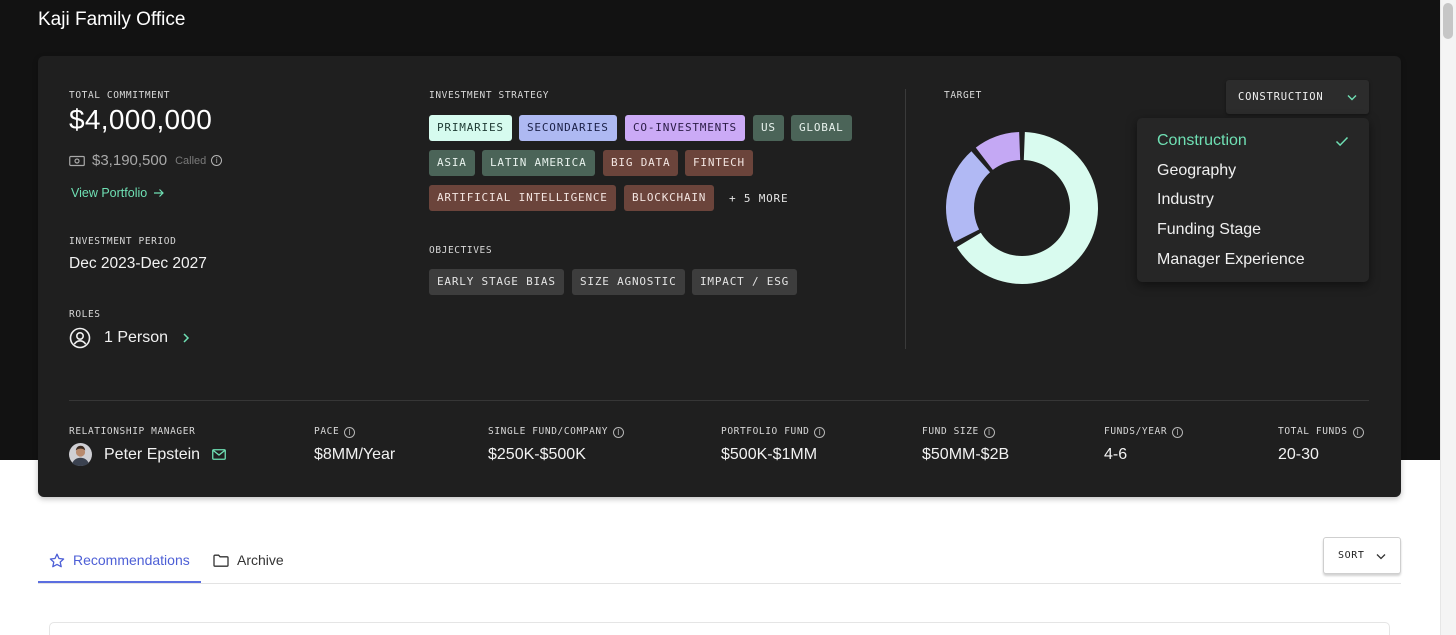 The width and height of the screenshot is (1456, 635). Describe the element at coordinates (719, 583) in the screenshot. I see `tabs-baseline` at that location.